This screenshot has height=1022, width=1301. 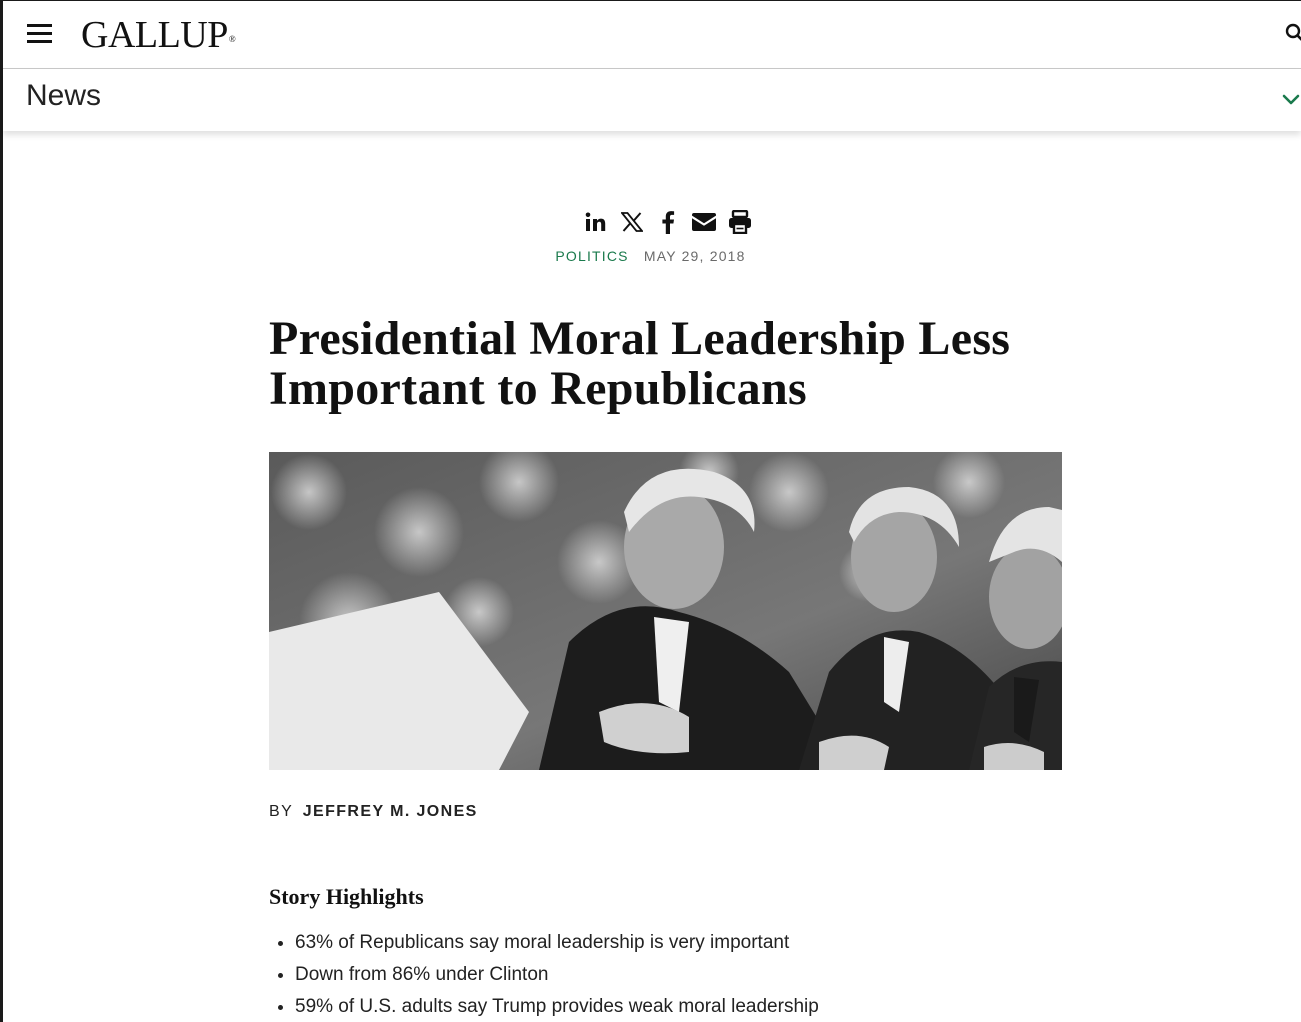 I want to click on logo-text: GALLUP, so click(x=154, y=35).